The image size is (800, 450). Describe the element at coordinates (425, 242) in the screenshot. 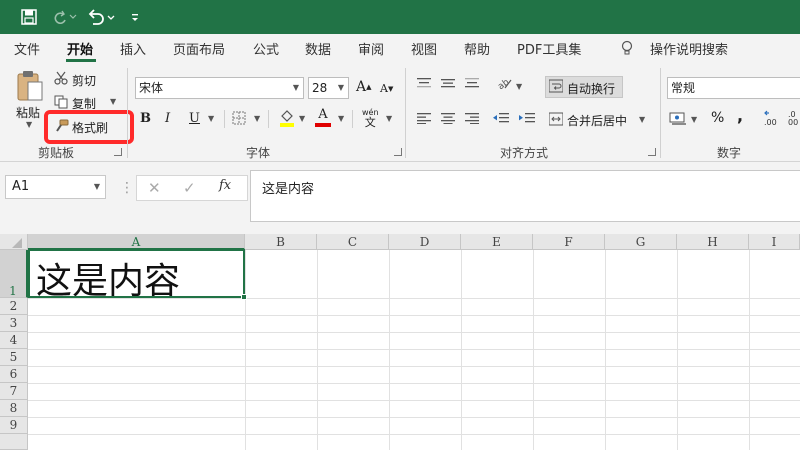

I see `column-header: D` at that location.